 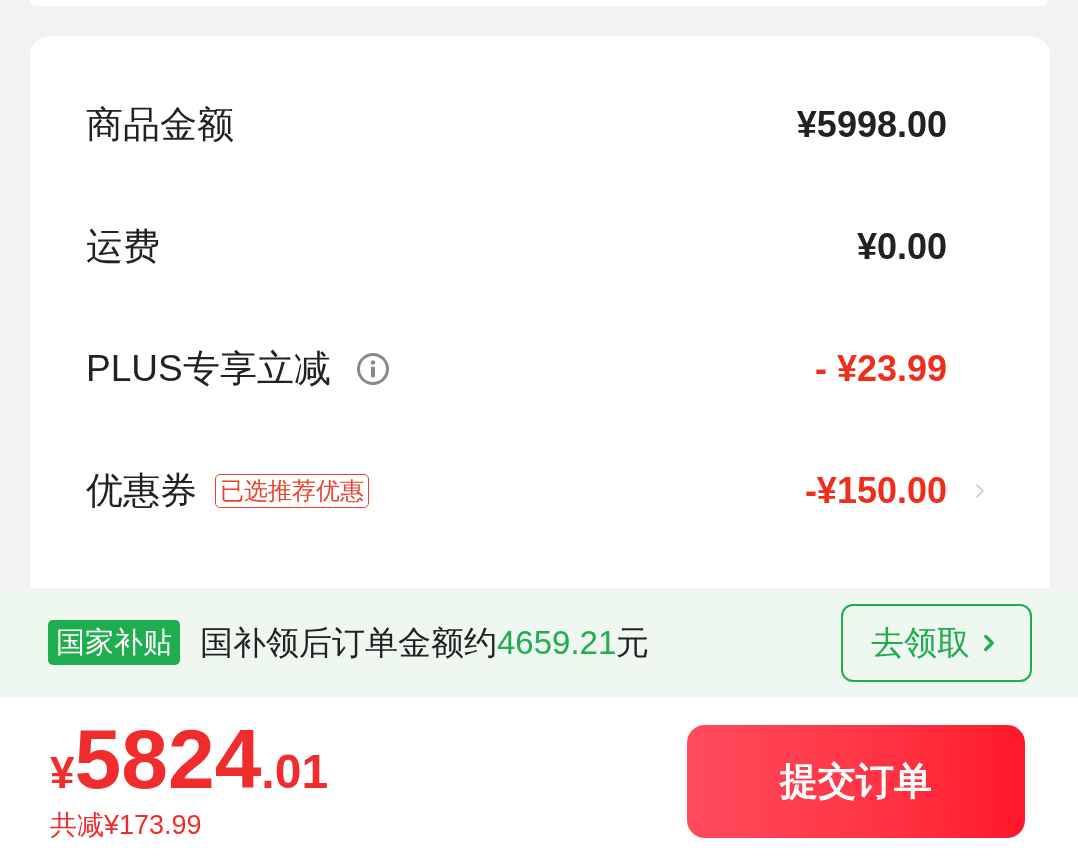 What do you see at coordinates (189, 759) in the screenshot?
I see `total-price: ¥5824.01` at bounding box center [189, 759].